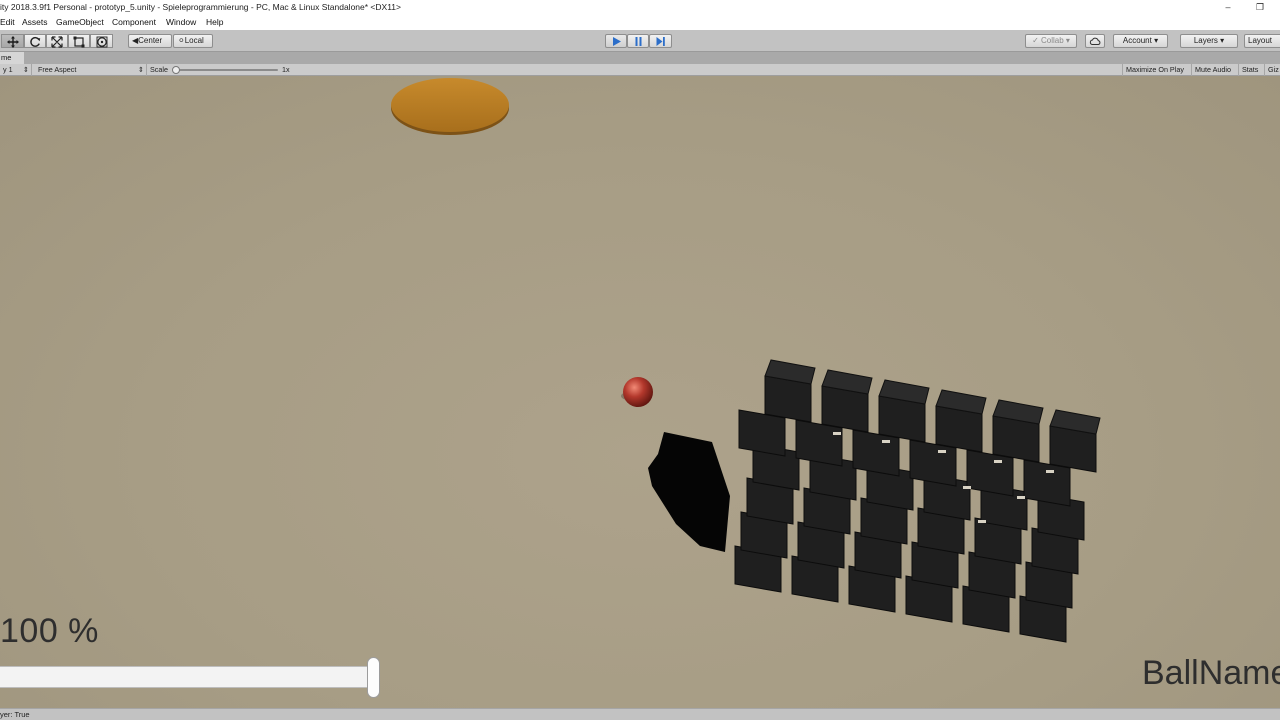 The image size is (1280, 720). I want to click on progress-slider-track, so click(187, 677).